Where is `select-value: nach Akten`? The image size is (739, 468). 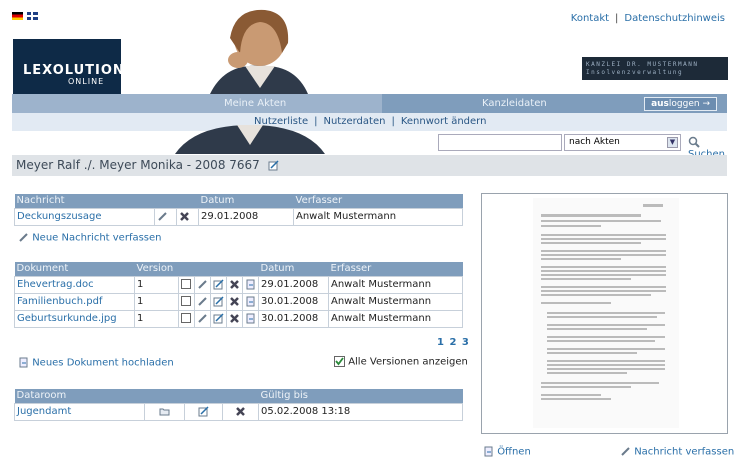
select-value: nach Akten is located at coordinates (594, 142).